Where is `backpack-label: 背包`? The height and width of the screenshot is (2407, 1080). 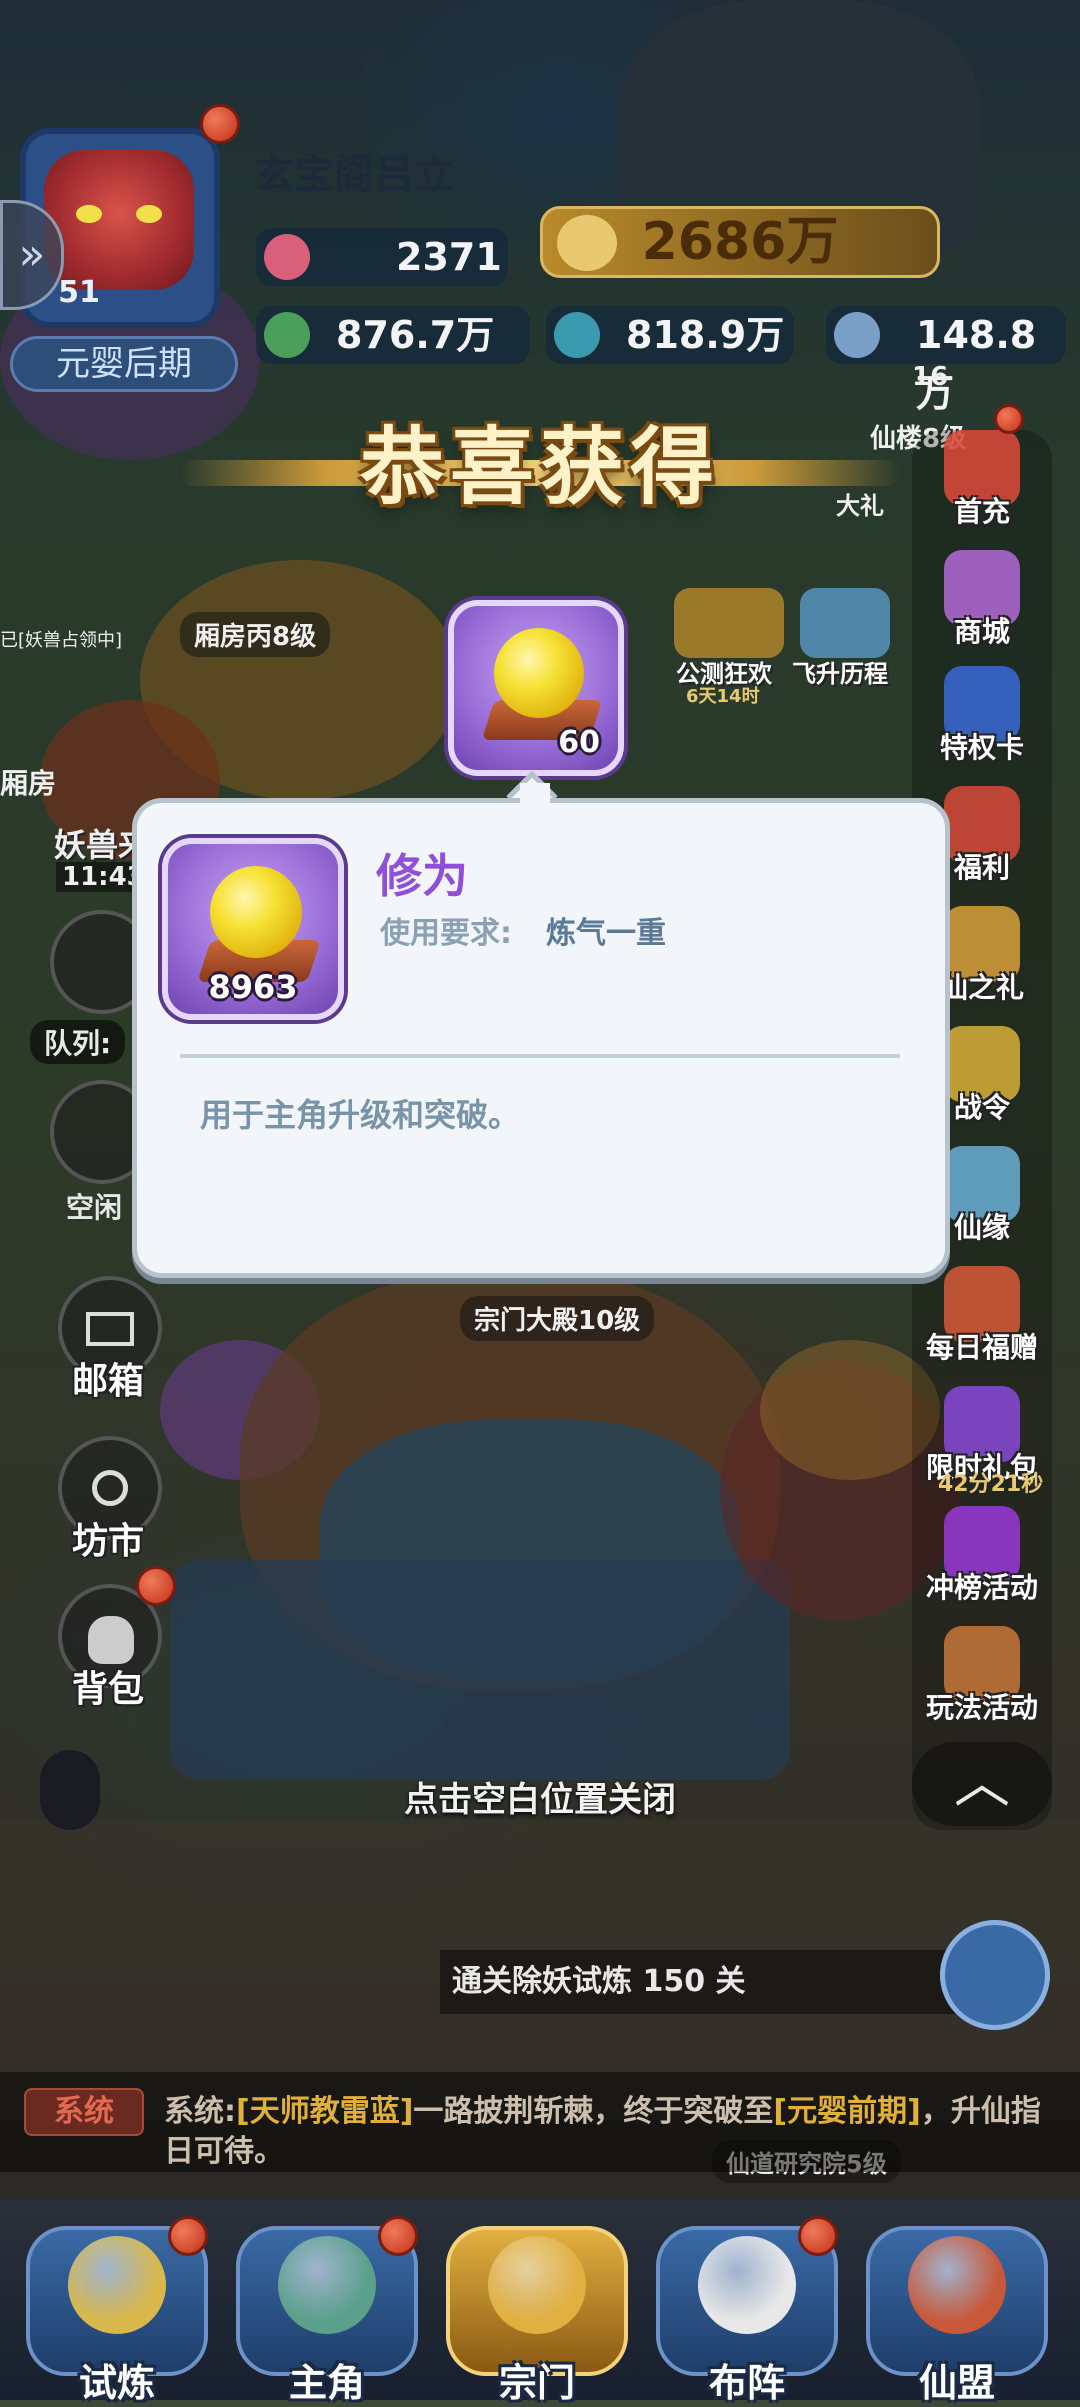 backpack-label: 背包 is located at coordinates (108, 1689).